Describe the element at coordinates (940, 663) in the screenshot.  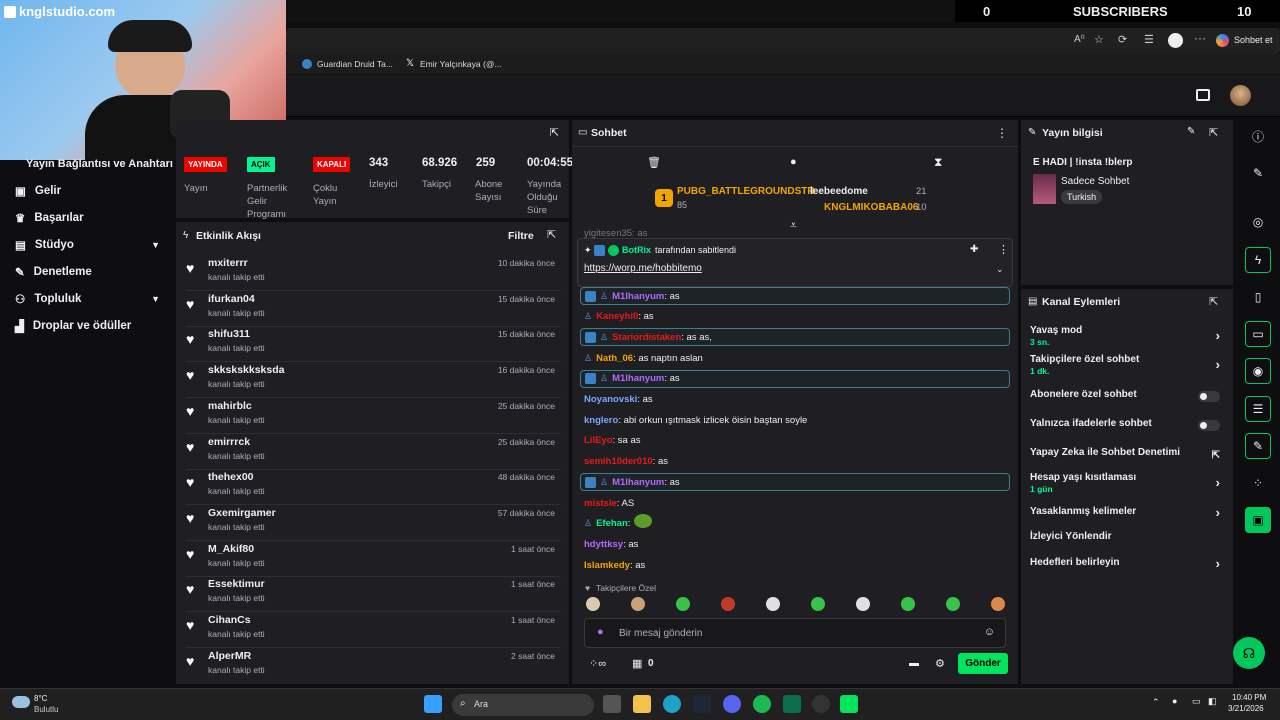
I see `gear-icon: ⚙` at that location.